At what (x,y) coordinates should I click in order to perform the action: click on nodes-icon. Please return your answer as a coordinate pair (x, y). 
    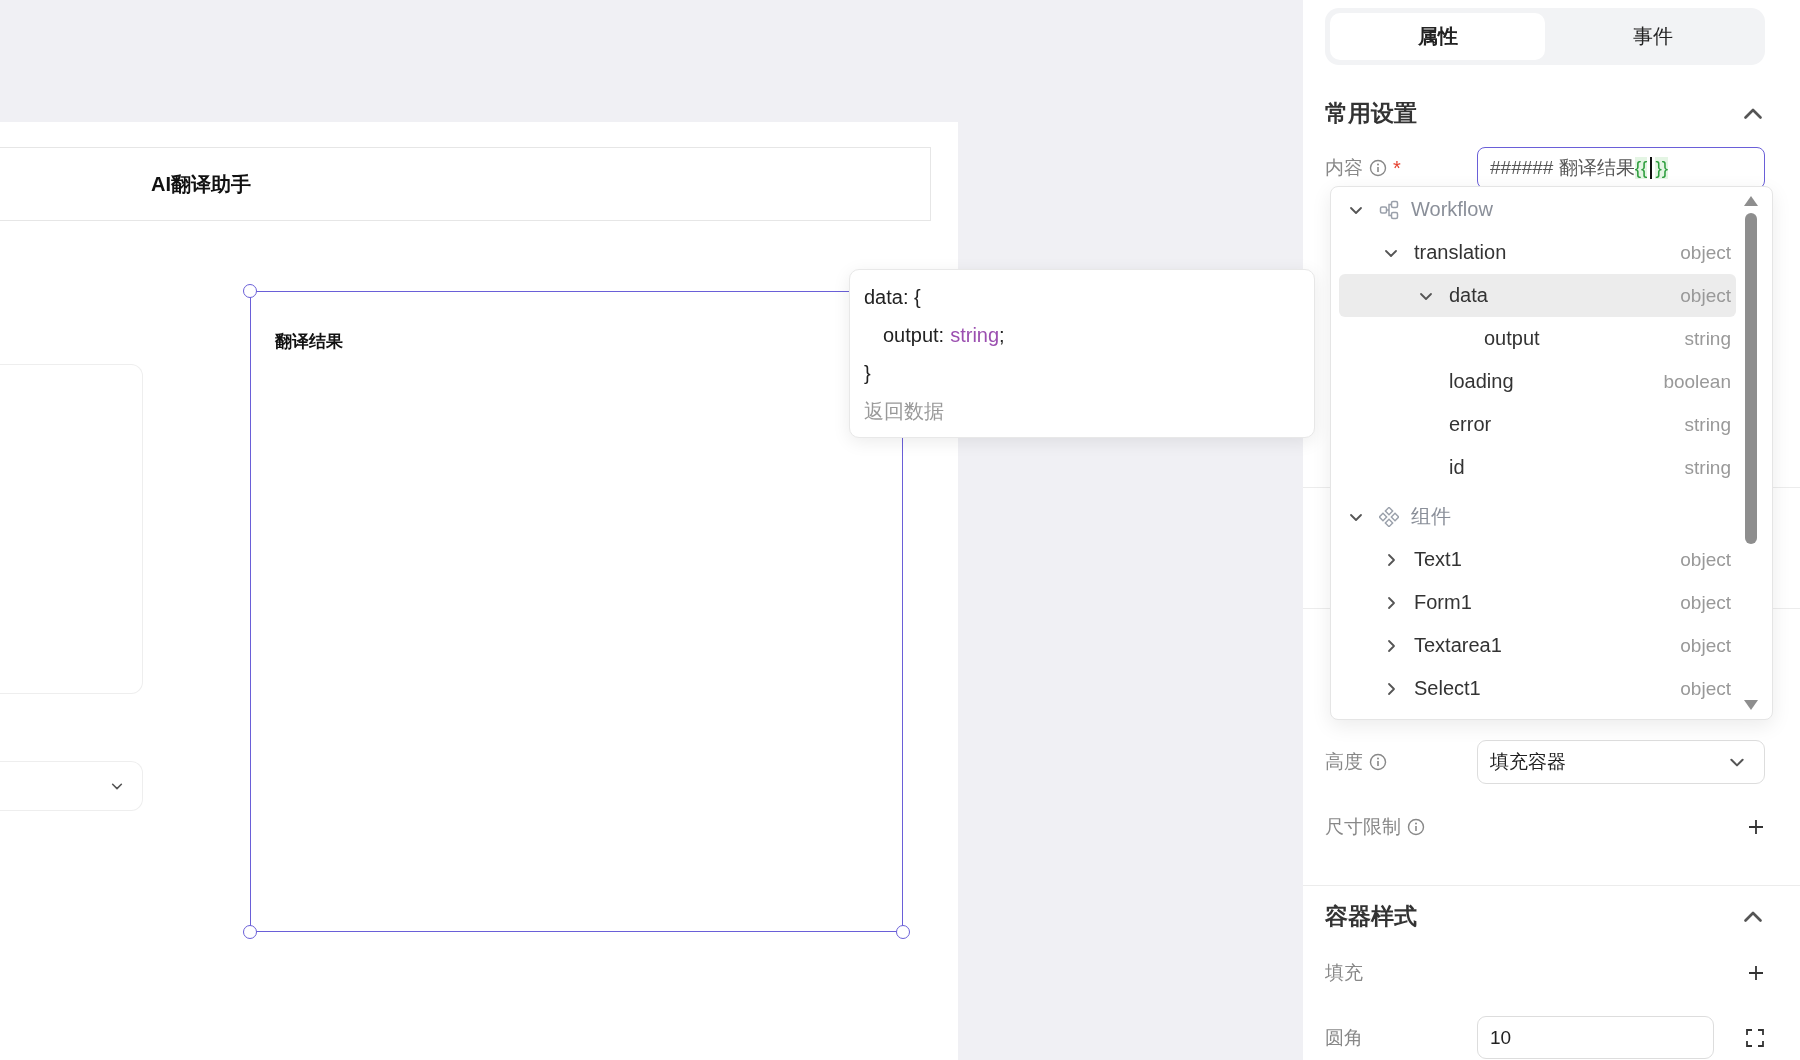
    Looking at the image, I should click on (1389, 209).